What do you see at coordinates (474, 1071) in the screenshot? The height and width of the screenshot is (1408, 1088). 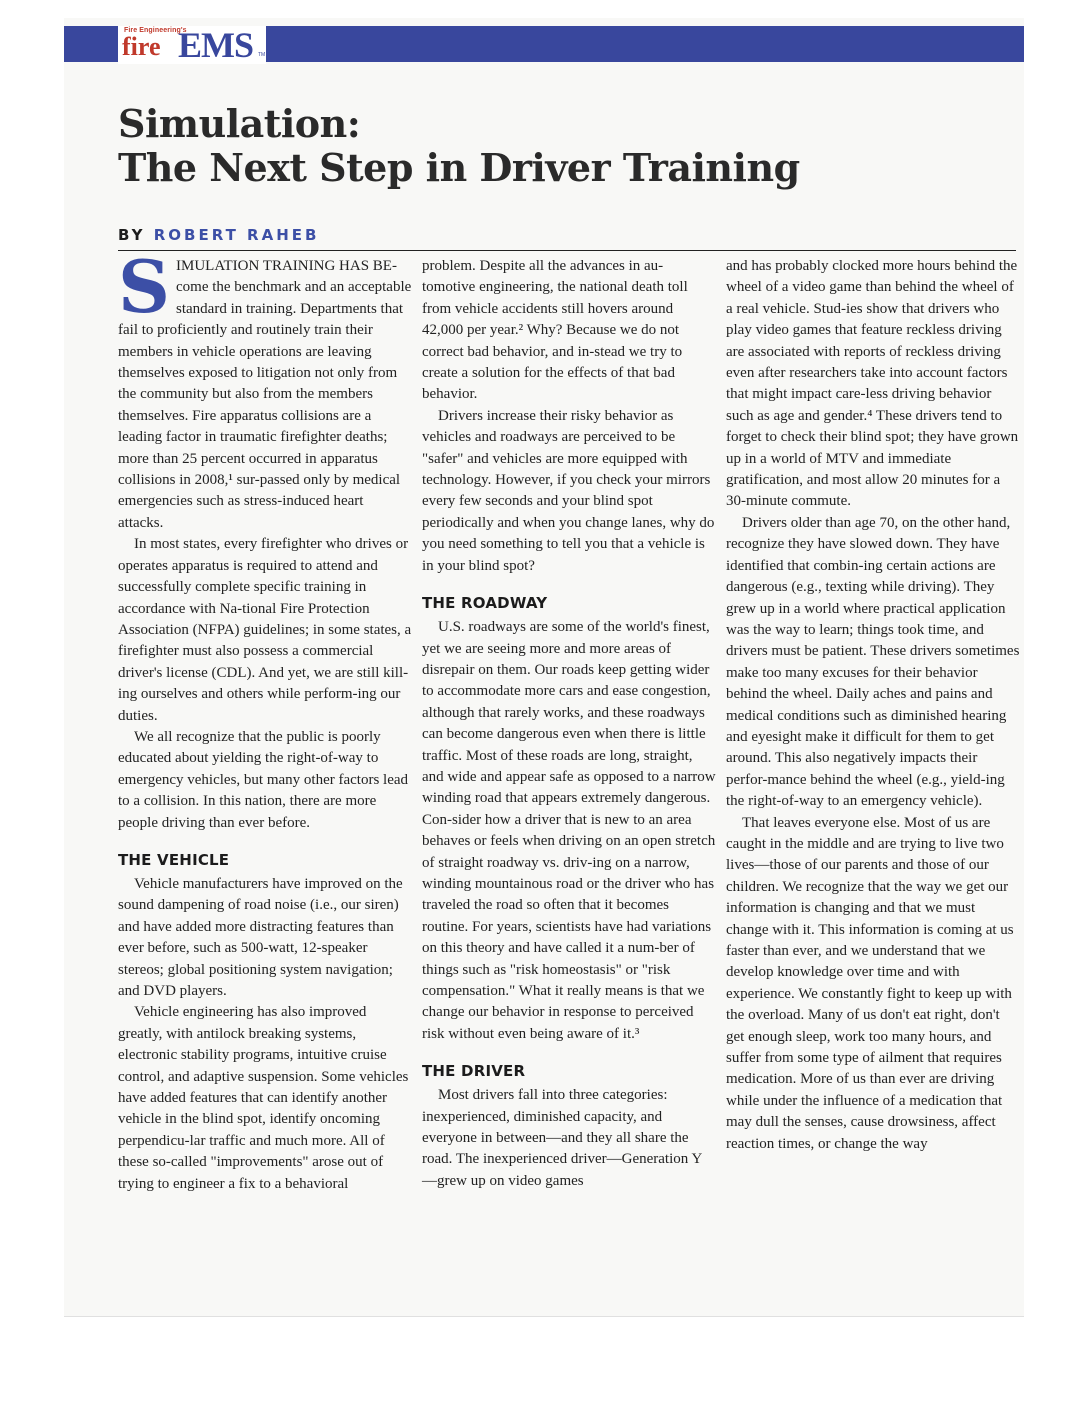 I see `section-heading-driver: THE DRIVER` at bounding box center [474, 1071].